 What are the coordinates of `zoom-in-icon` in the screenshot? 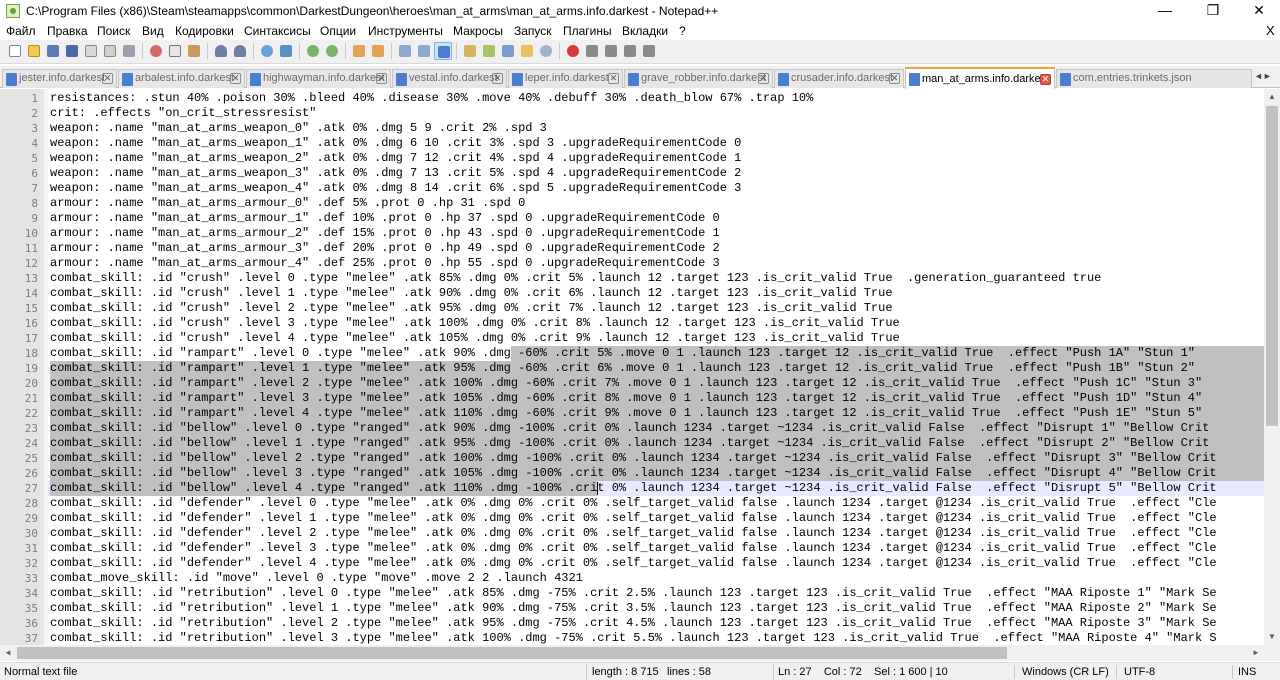 It's located at (313, 51).